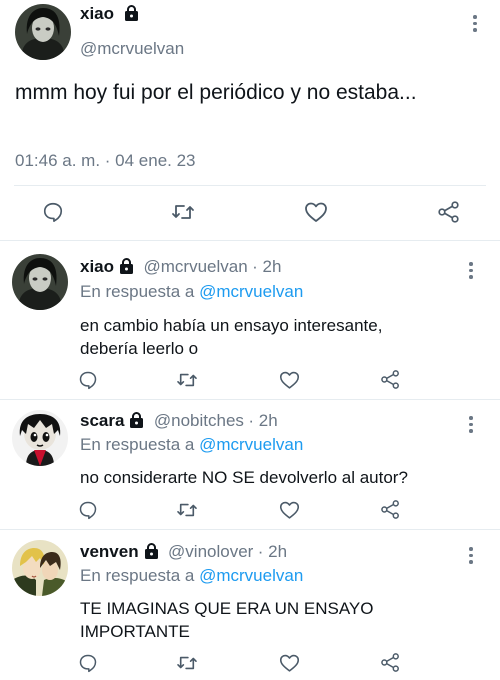 The image size is (500, 680). Describe the element at coordinates (102, 420) in the screenshot. I see `display-name: scara` at that location.